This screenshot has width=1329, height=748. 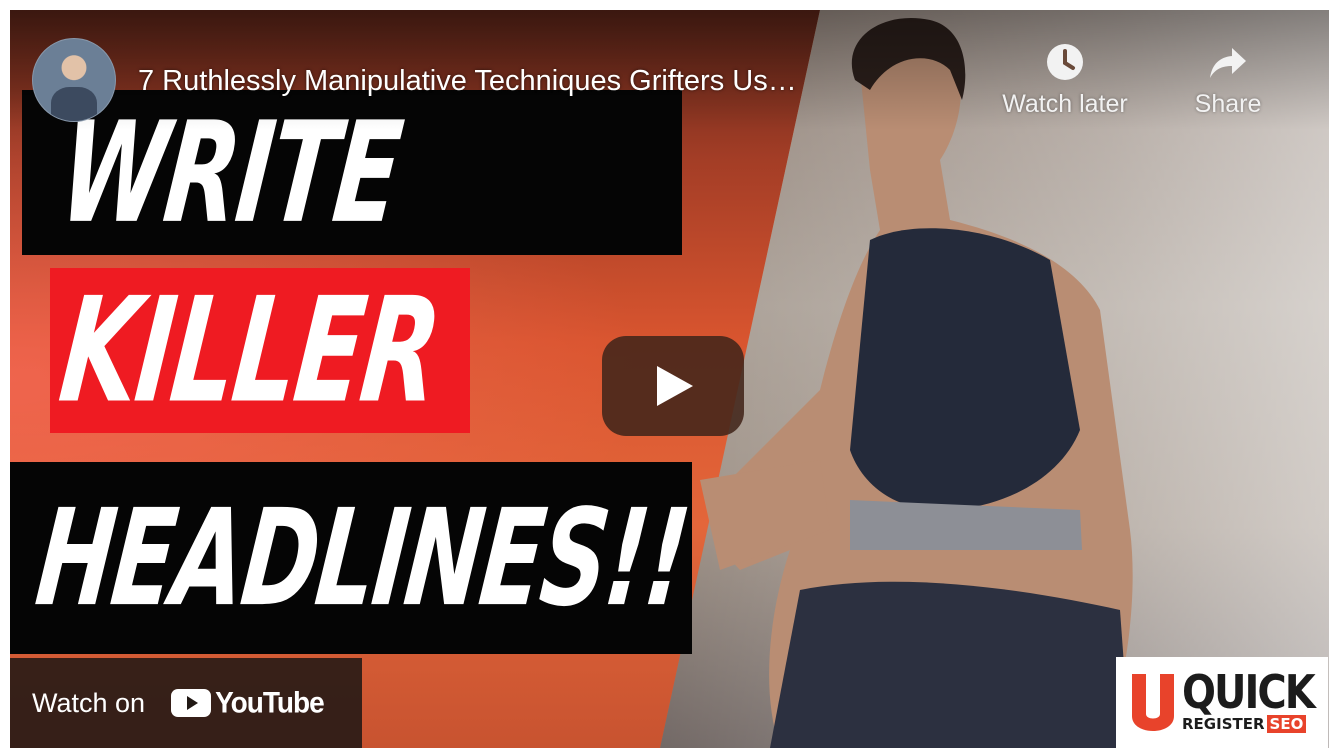 I want to click on headline-line-headlines: HEADLINES!!, so click(x=352, y=558).